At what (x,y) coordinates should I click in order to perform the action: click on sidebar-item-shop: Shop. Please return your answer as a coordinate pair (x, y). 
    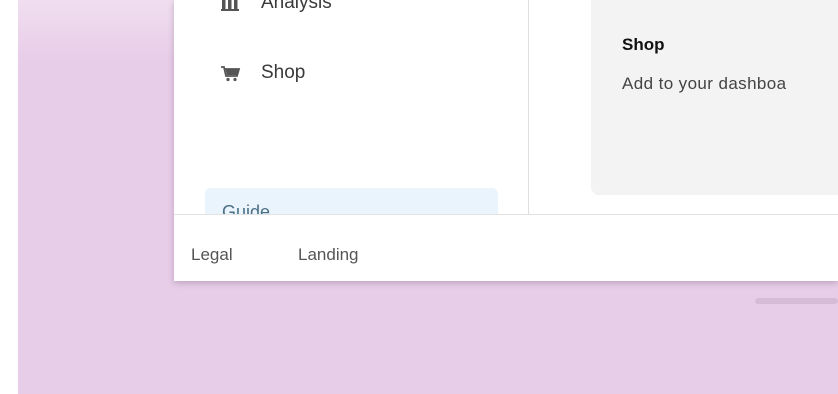
    Looking at the image, I should click on (262, 73).